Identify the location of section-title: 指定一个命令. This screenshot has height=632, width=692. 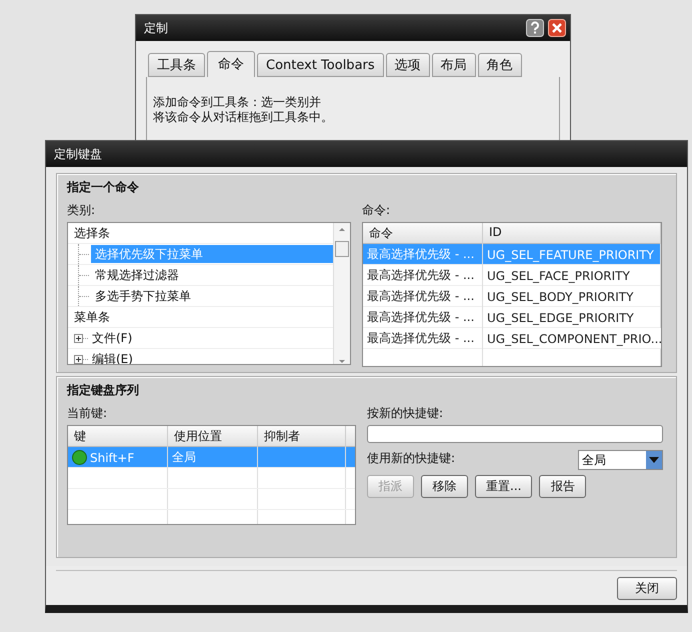
(103, 187).